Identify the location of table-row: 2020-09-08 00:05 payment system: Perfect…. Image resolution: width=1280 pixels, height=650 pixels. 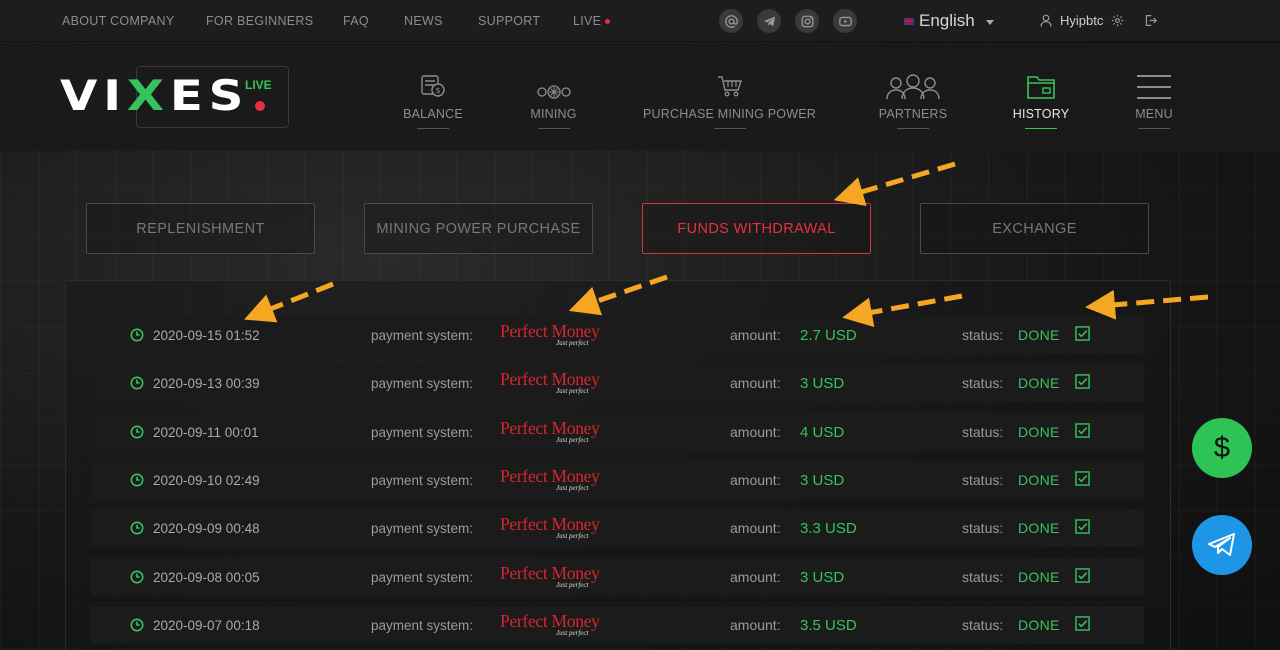
(617, 577).